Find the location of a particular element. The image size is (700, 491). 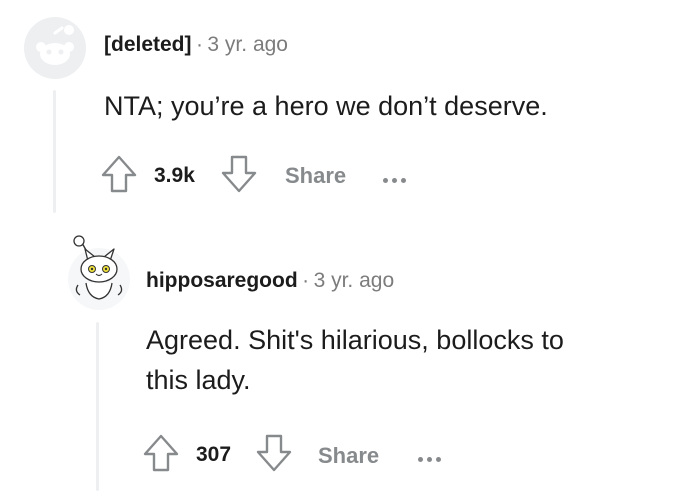

author-name: [deleted] is located at coordinates (148, 44).